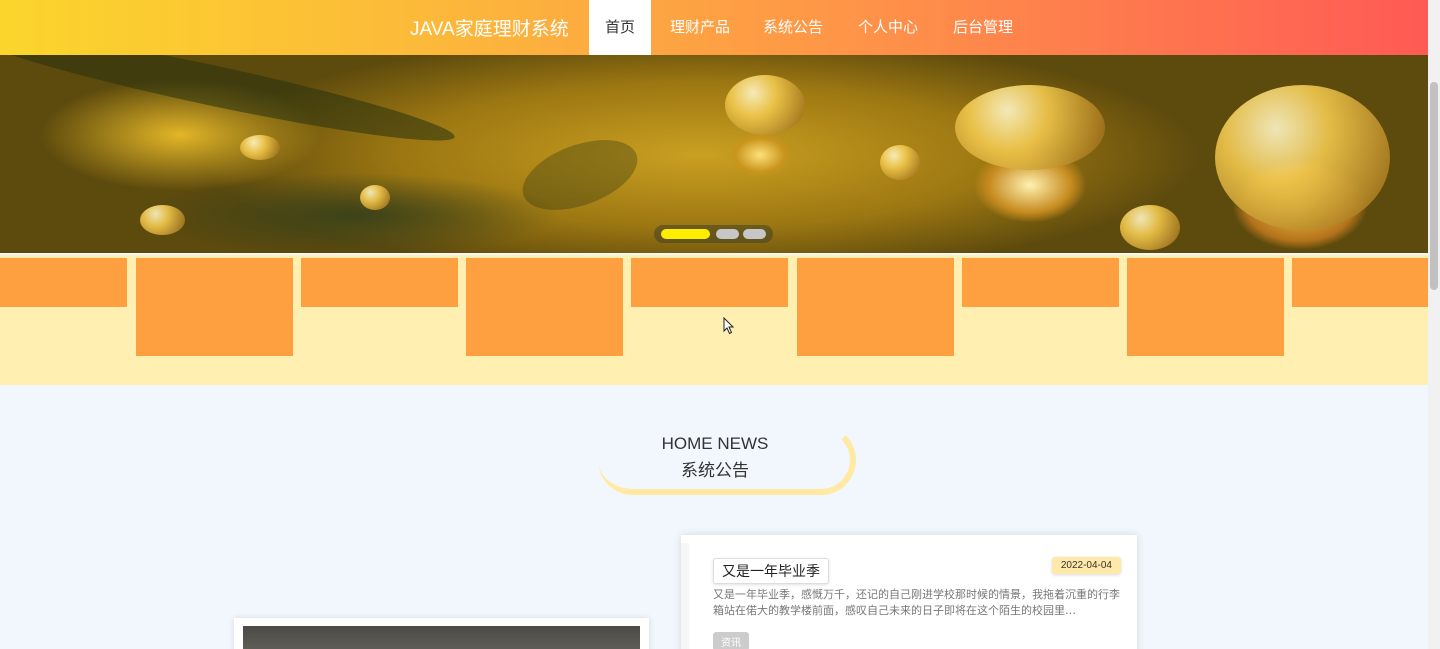 This screenshot has height=649, width=1440. What do you see at coordinates (715, 457) in the screenshot?
I see `section-heading: HOME NEWS 系统公告` at bounding box center [715, 457].